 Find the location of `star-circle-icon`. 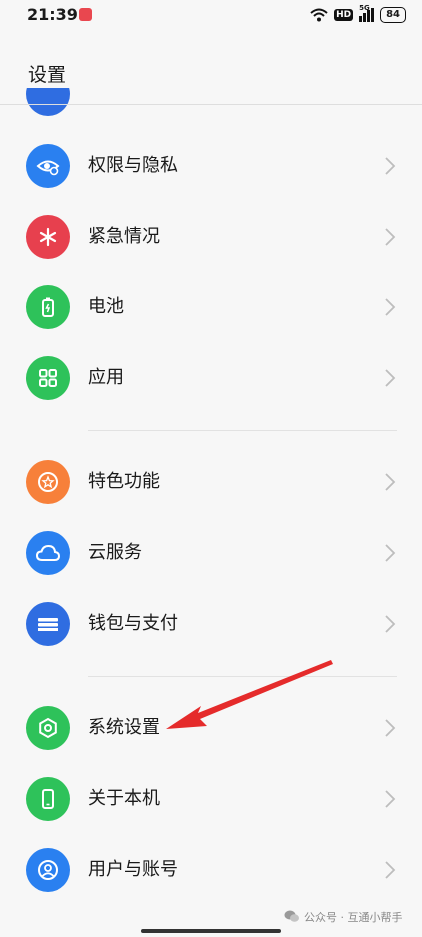

star-circle-icon is located at coordinates (48, 482).